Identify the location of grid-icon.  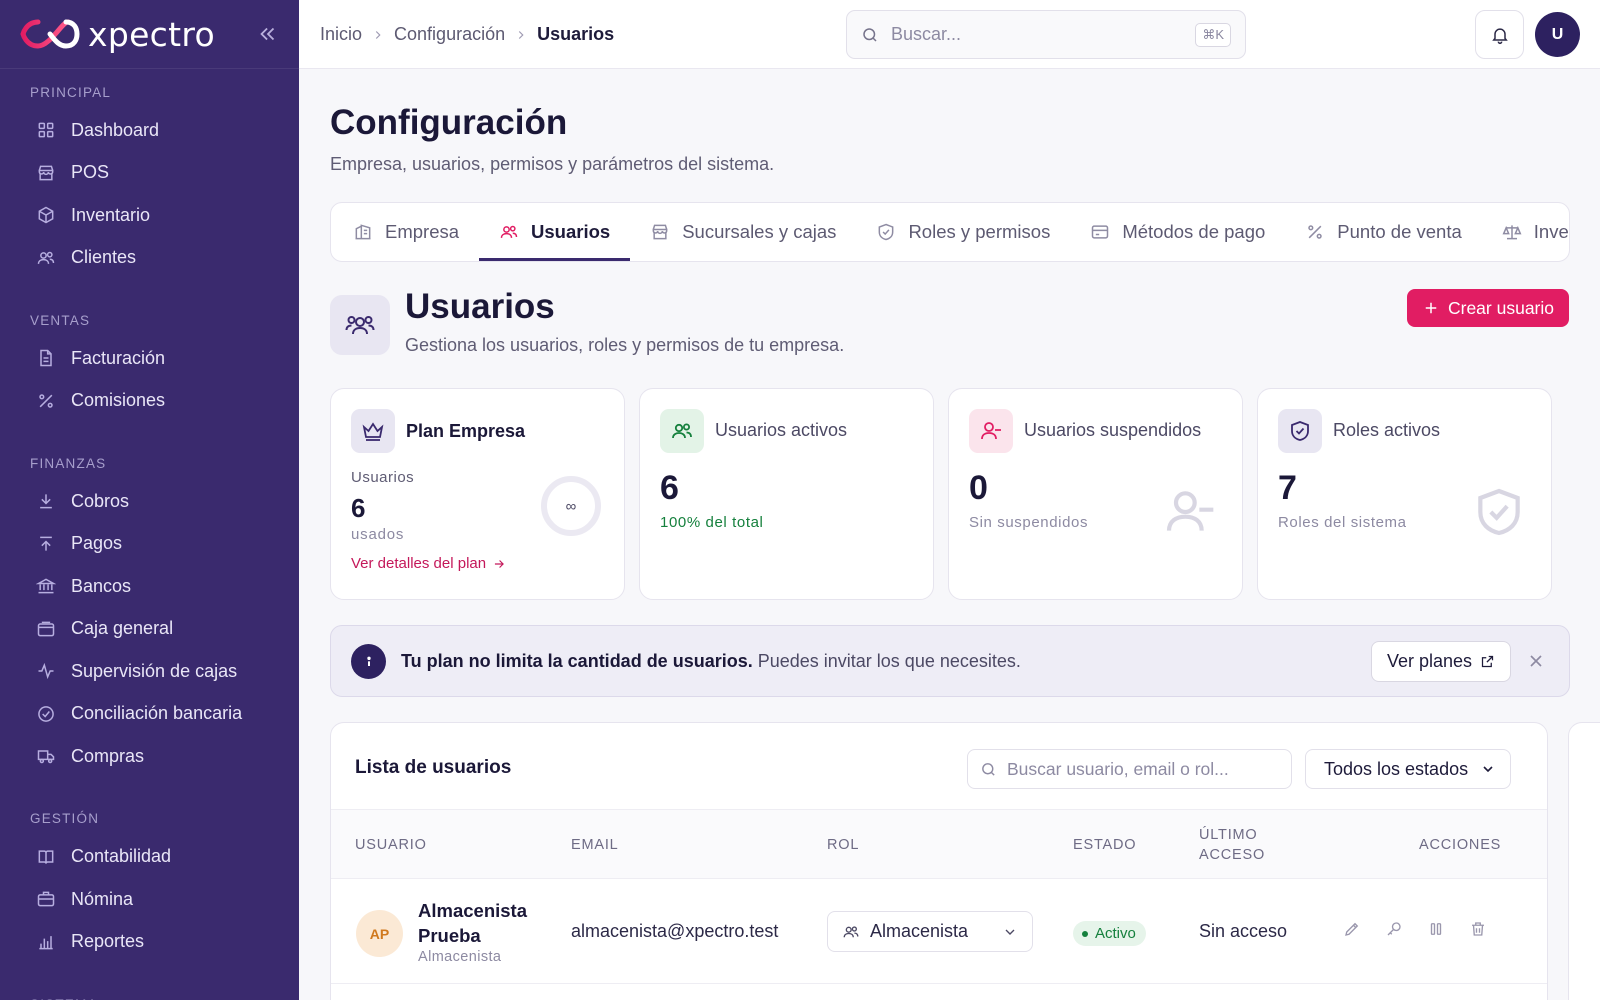
(46, 130).